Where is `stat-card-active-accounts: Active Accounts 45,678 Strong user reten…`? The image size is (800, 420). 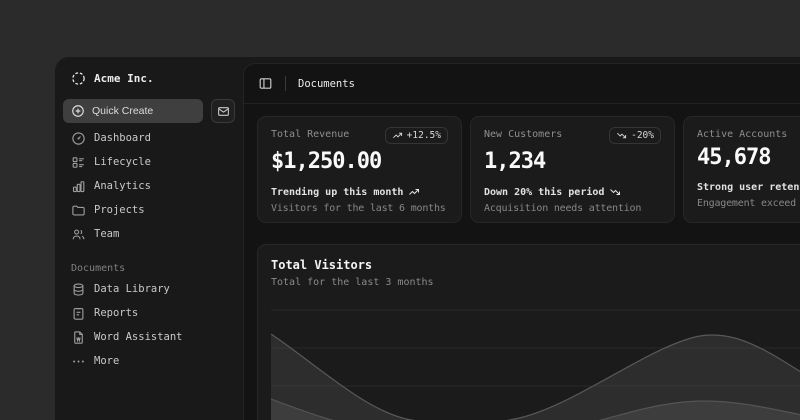
stat-card-active-accounts: Active Accounts 45,678 Strong user reten… is located at coordinates (741, 169).